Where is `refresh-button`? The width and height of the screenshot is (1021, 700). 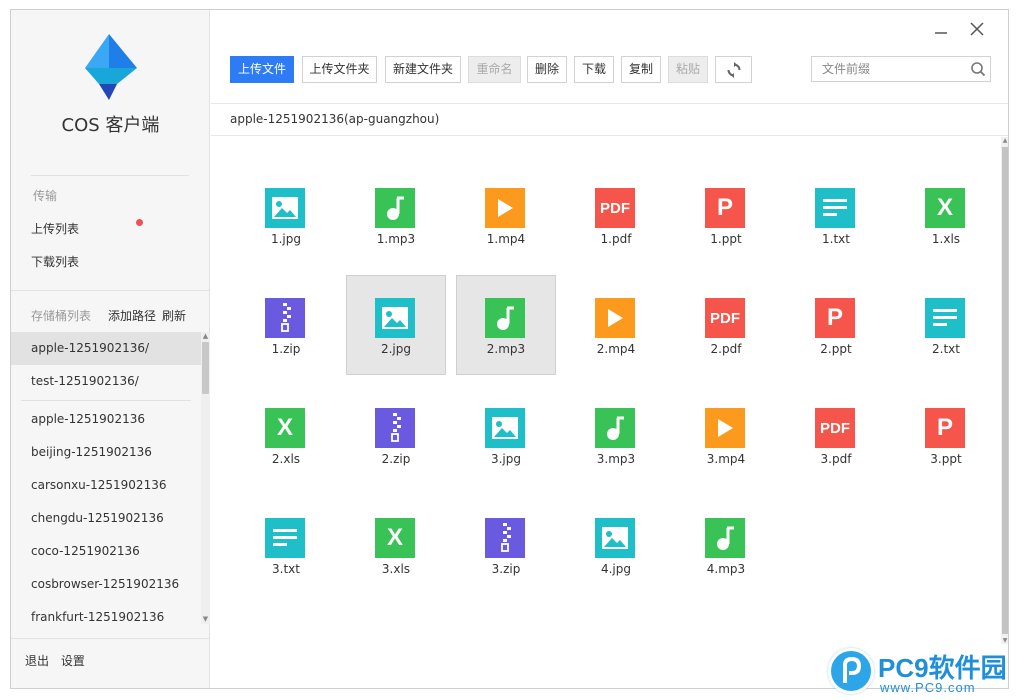
refresh-button is located at coordinates (733, 69).